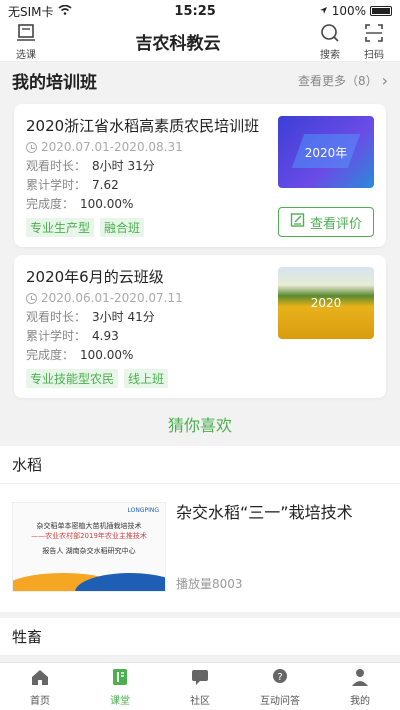 This screenshot has height=710, width=400. What do you see at coordinates (146, 378) in the screenshot?
I see `tag: 线上班` at bounding box center [146, 378].